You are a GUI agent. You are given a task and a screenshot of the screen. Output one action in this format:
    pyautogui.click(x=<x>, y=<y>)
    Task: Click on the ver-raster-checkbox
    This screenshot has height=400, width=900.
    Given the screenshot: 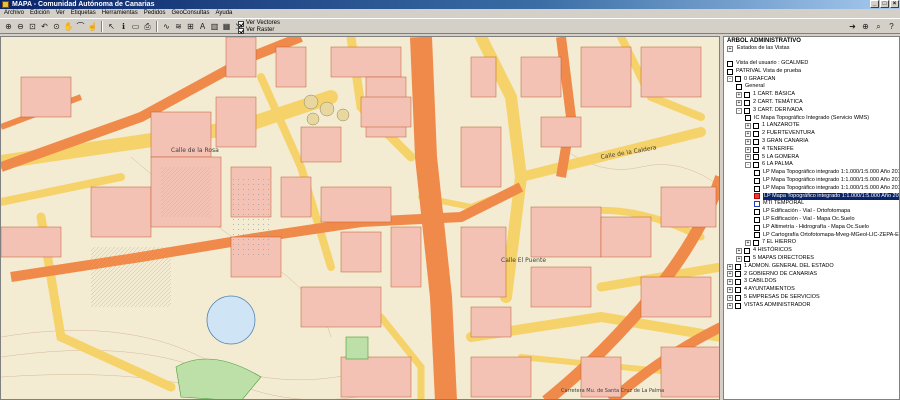 What is the action you would take?
    pyautogui.click(x=241, y=30)
    